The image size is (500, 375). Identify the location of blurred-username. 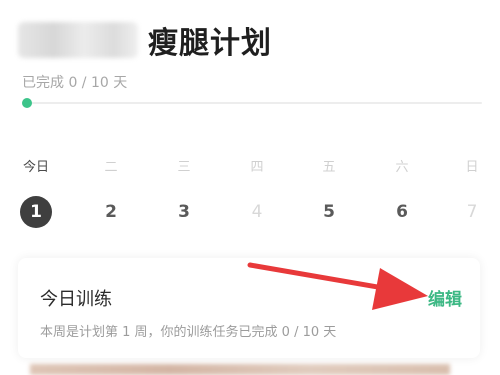
(78, 40).